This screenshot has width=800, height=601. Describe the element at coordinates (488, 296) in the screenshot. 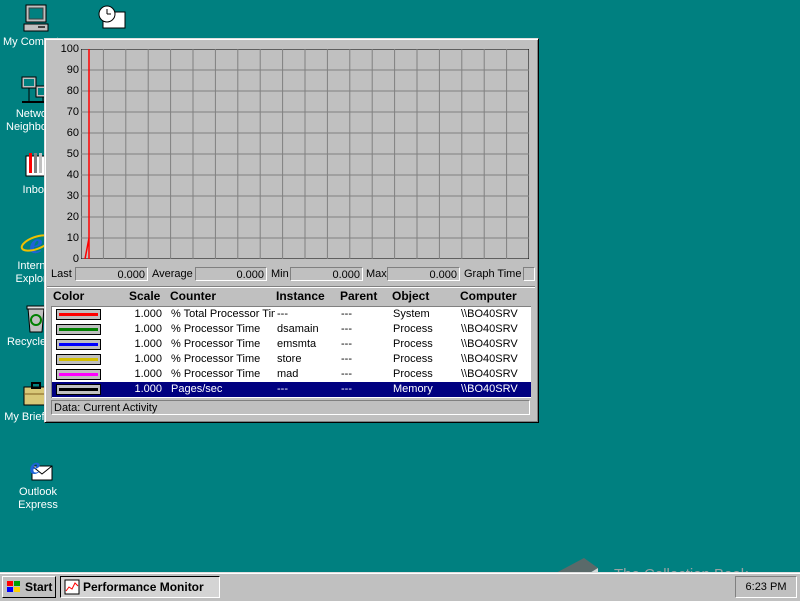

I see `legend-header-computer: Computer` at that location.